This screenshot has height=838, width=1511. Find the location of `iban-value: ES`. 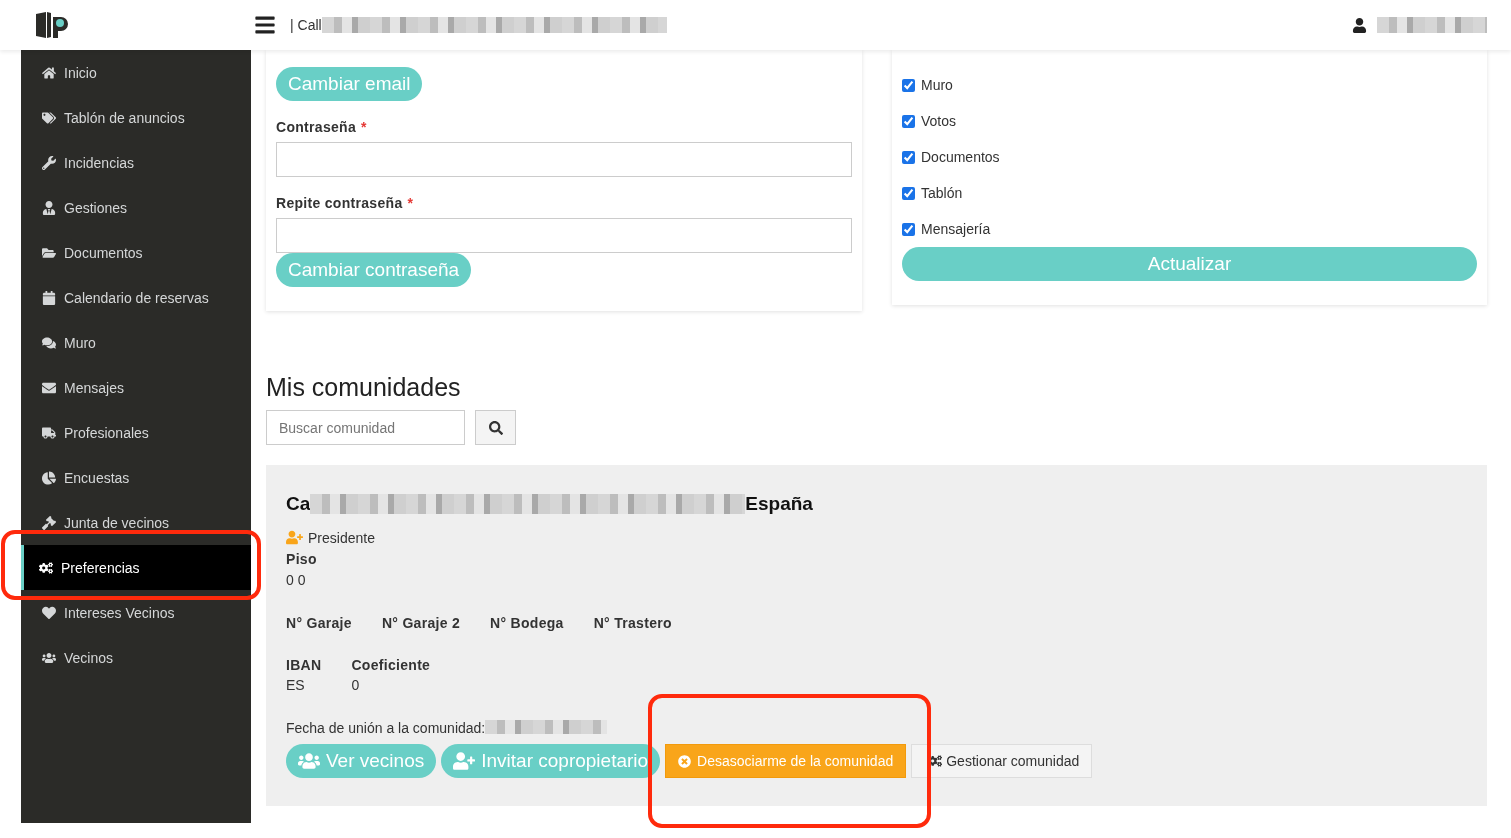

iban-value: ES is located at coordinates (296, 685).